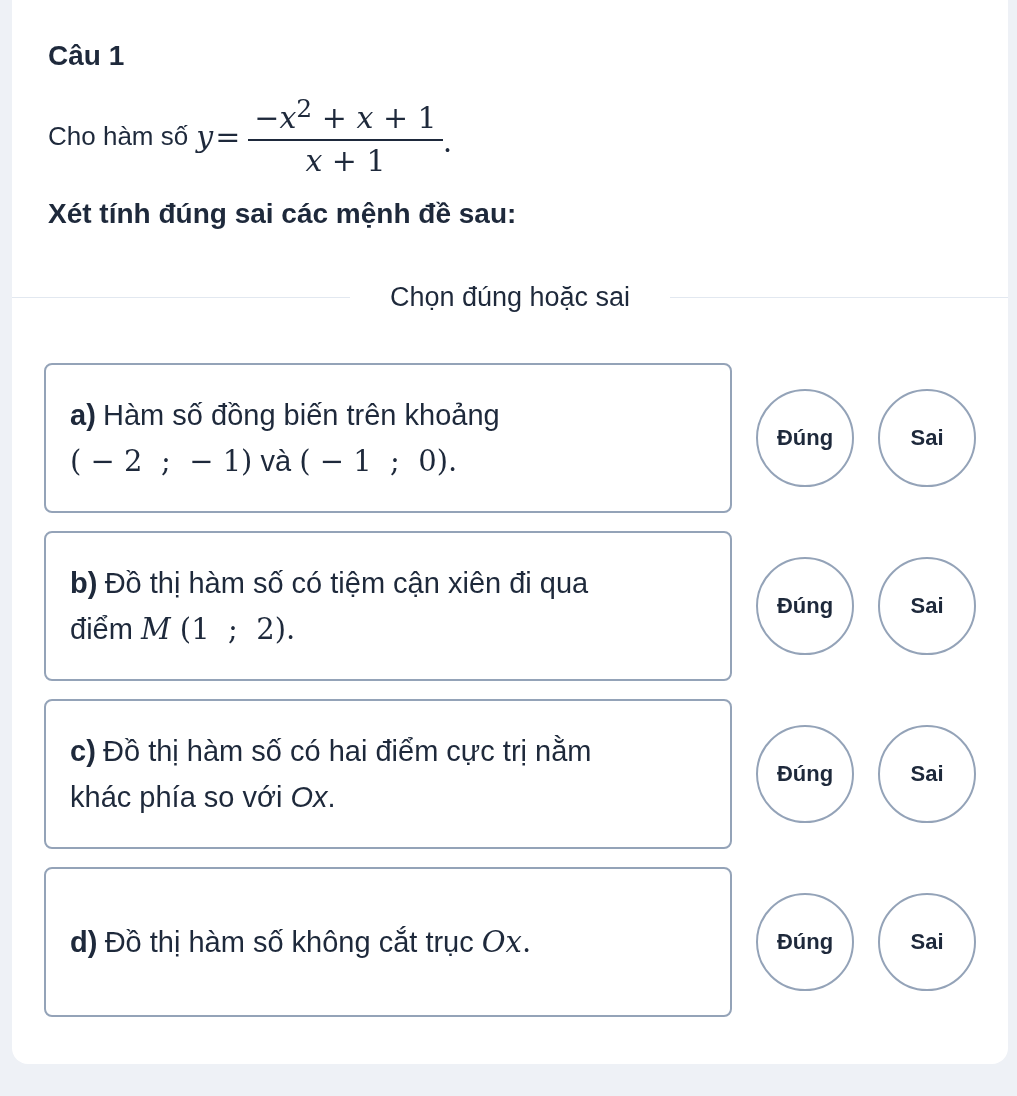 The width and height of the screenshot is (1017, 1096). I want to click on statement-text: b) Đồ thị hàm số có tiệm cận xiên đi qua điểm M (1 ; 2)., so click(329, 606).